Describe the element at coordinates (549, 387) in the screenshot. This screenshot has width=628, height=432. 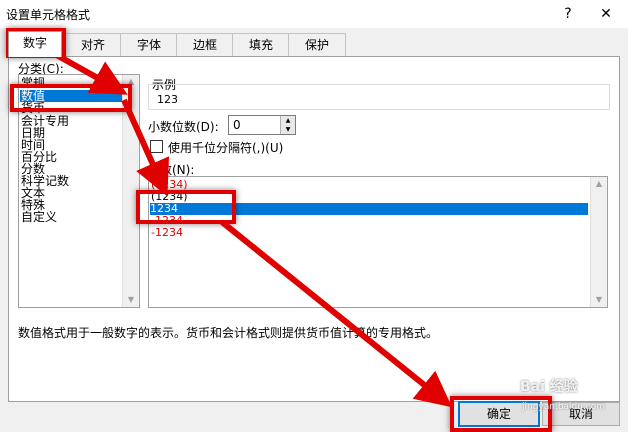
I see `watermark-brand: Bai 经验` at that location.